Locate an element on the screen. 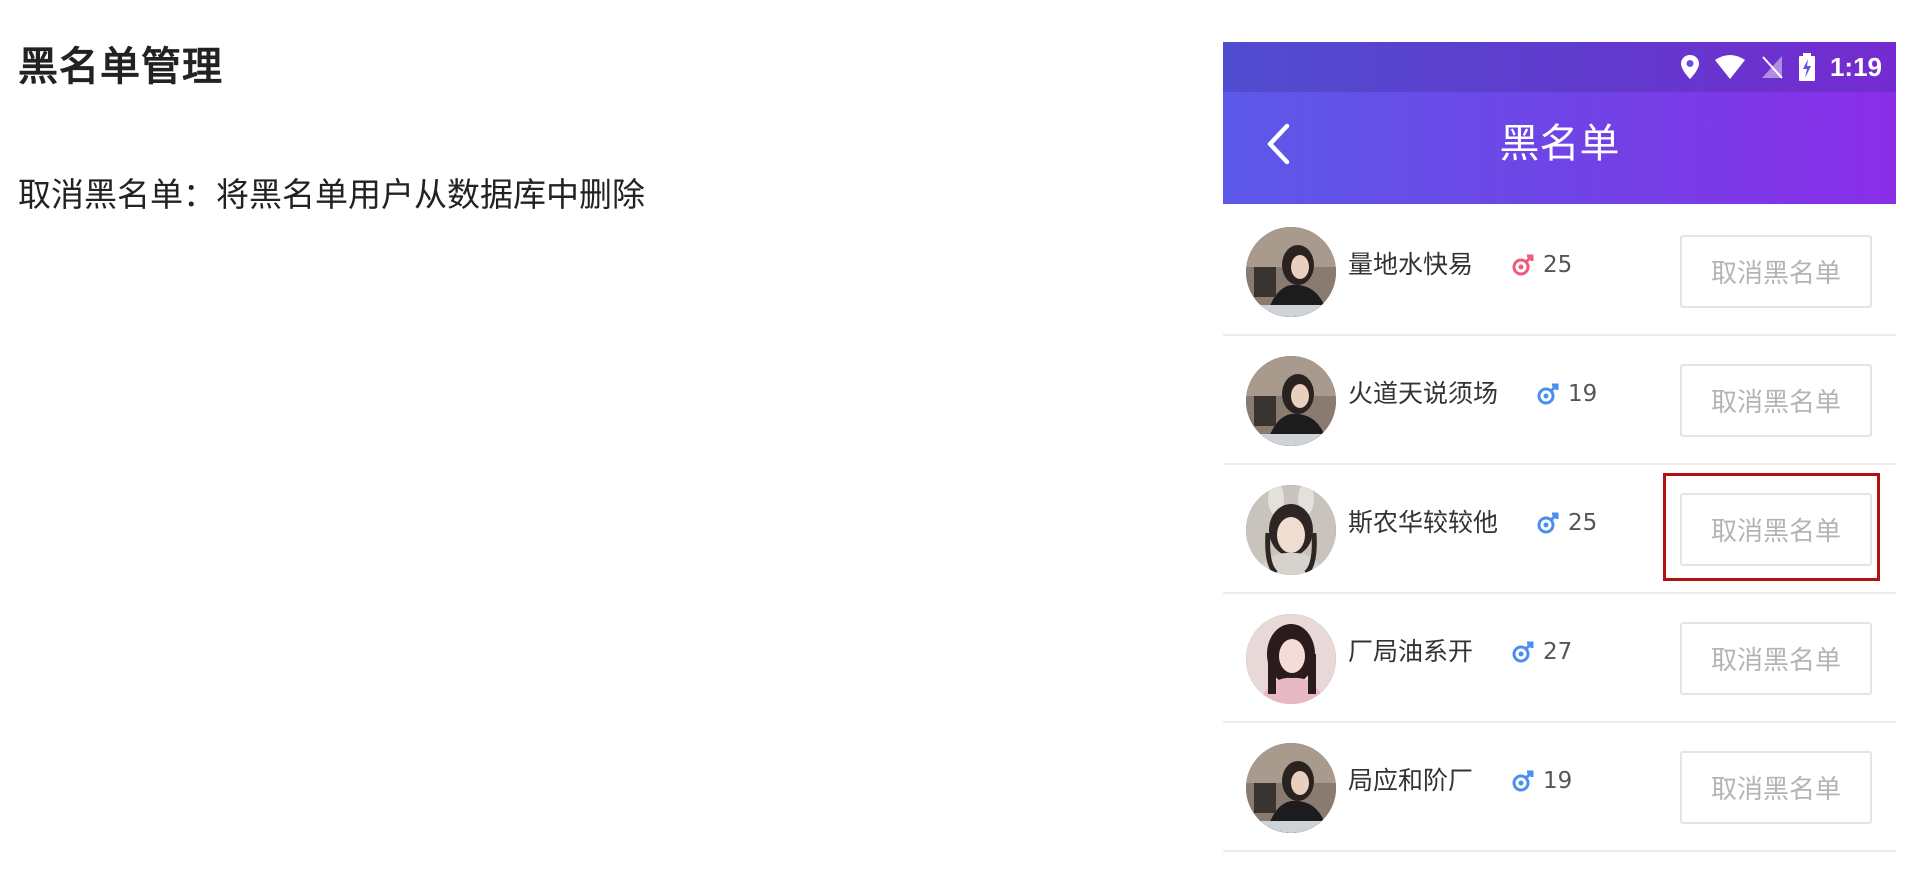 The width and height of the screenshot is (1910, 888). status-bar: 1:19 is located at coordinates (1559, 67).